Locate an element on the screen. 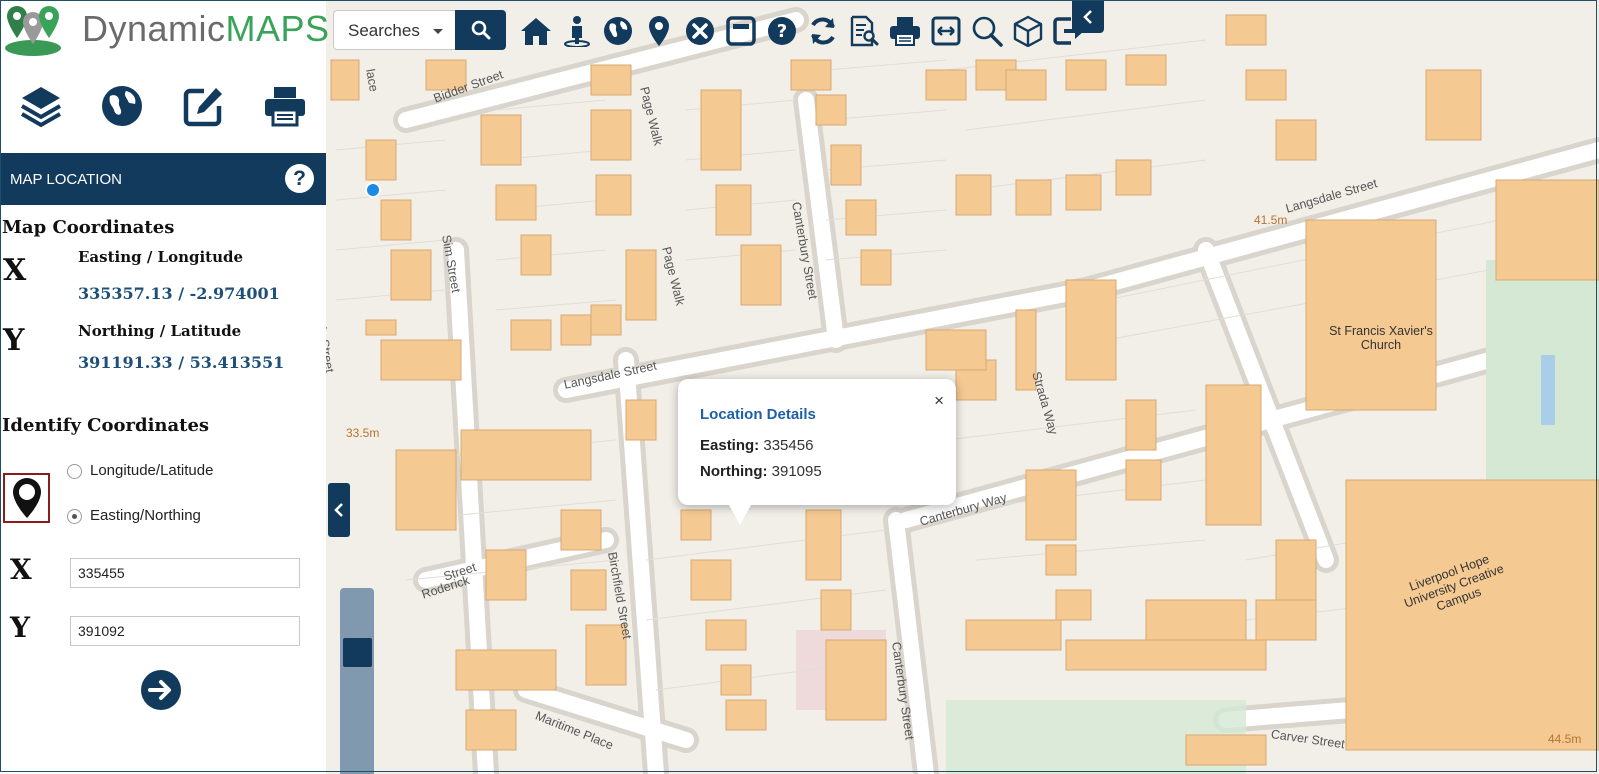 The height and width of the screenshot is (774, 1599). elevation-label: 33.5m is located at coordinates (363, 433).